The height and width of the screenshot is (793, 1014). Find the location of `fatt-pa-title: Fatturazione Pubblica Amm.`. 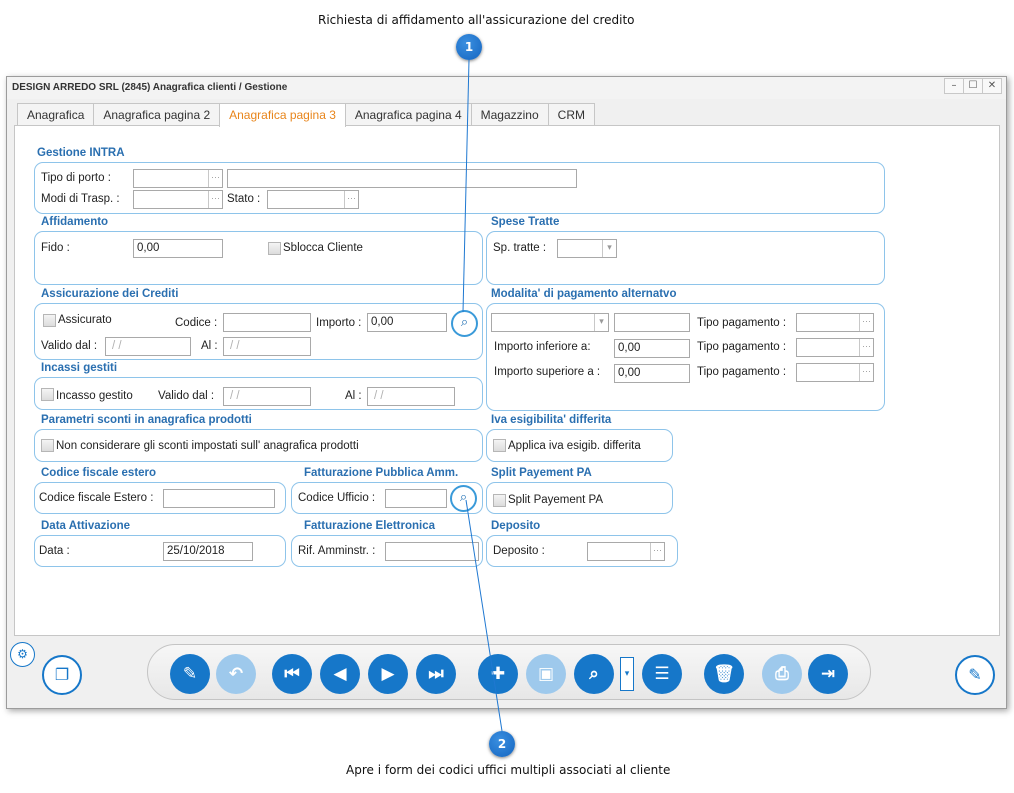

fatt-pa-title: Fatturazione Pubblica Amm. is located at coordinates (381, 473).